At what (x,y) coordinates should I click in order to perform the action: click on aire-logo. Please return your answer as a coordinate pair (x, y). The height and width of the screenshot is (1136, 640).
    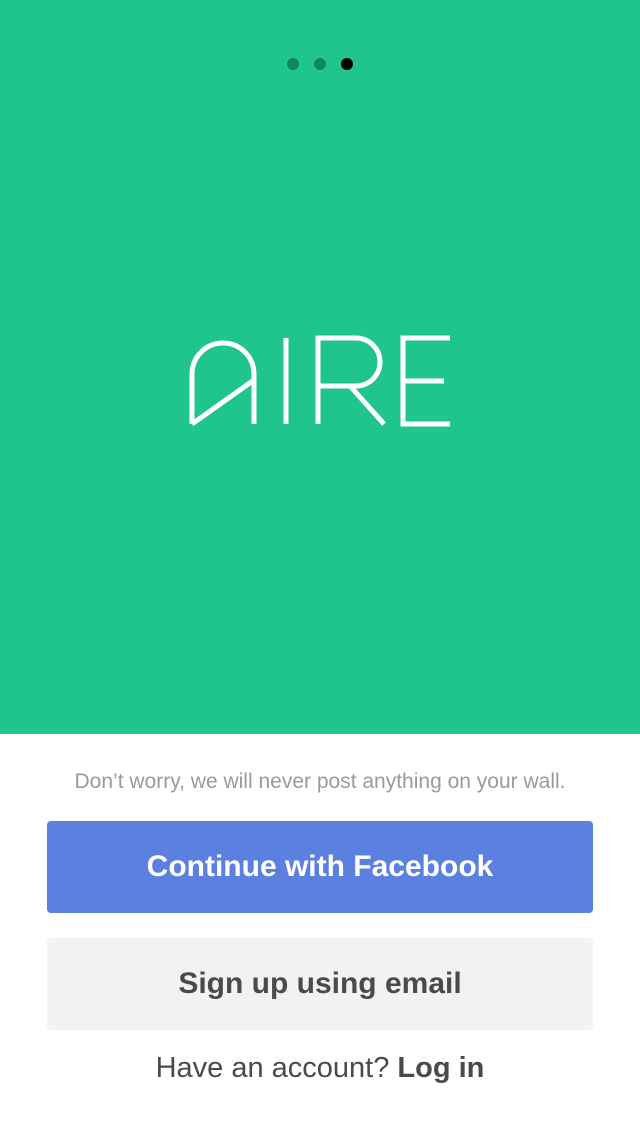
    Looking at the image, I should click on (319, 381).